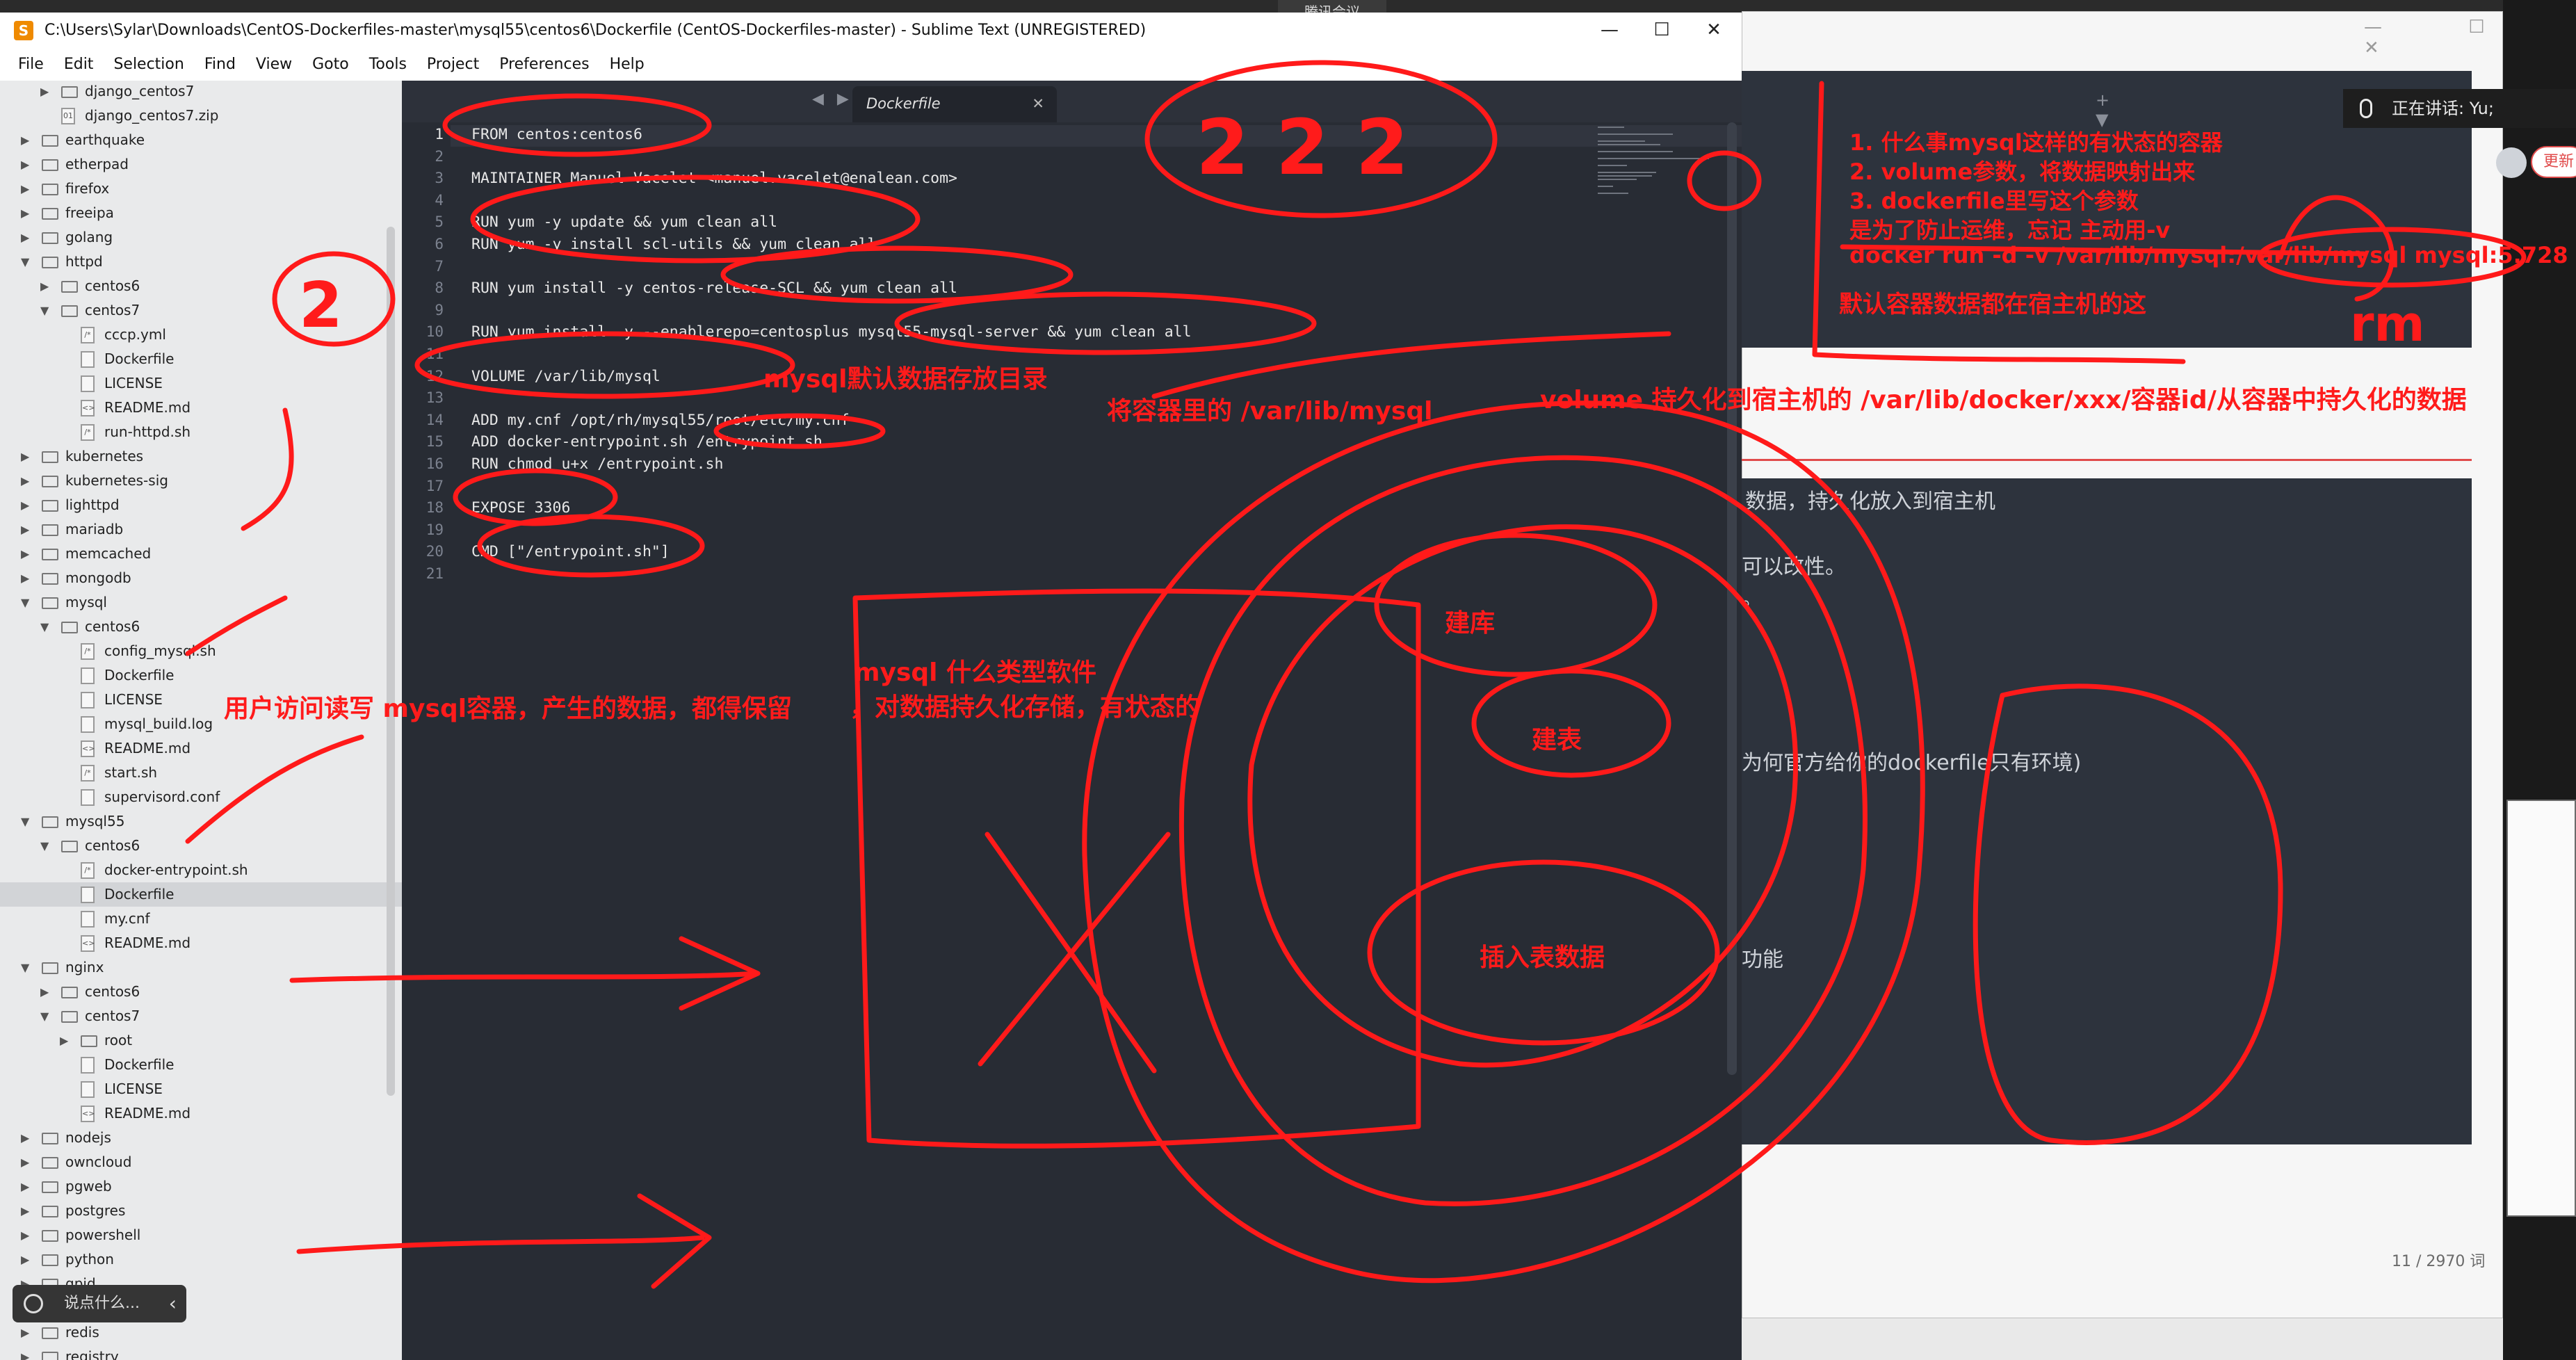 The image size is (2576, 1360). Describe the element at coordinates (954, 104) in the screenshot. I see `tab-dockerfile: Dockerfile ✕` at that location.